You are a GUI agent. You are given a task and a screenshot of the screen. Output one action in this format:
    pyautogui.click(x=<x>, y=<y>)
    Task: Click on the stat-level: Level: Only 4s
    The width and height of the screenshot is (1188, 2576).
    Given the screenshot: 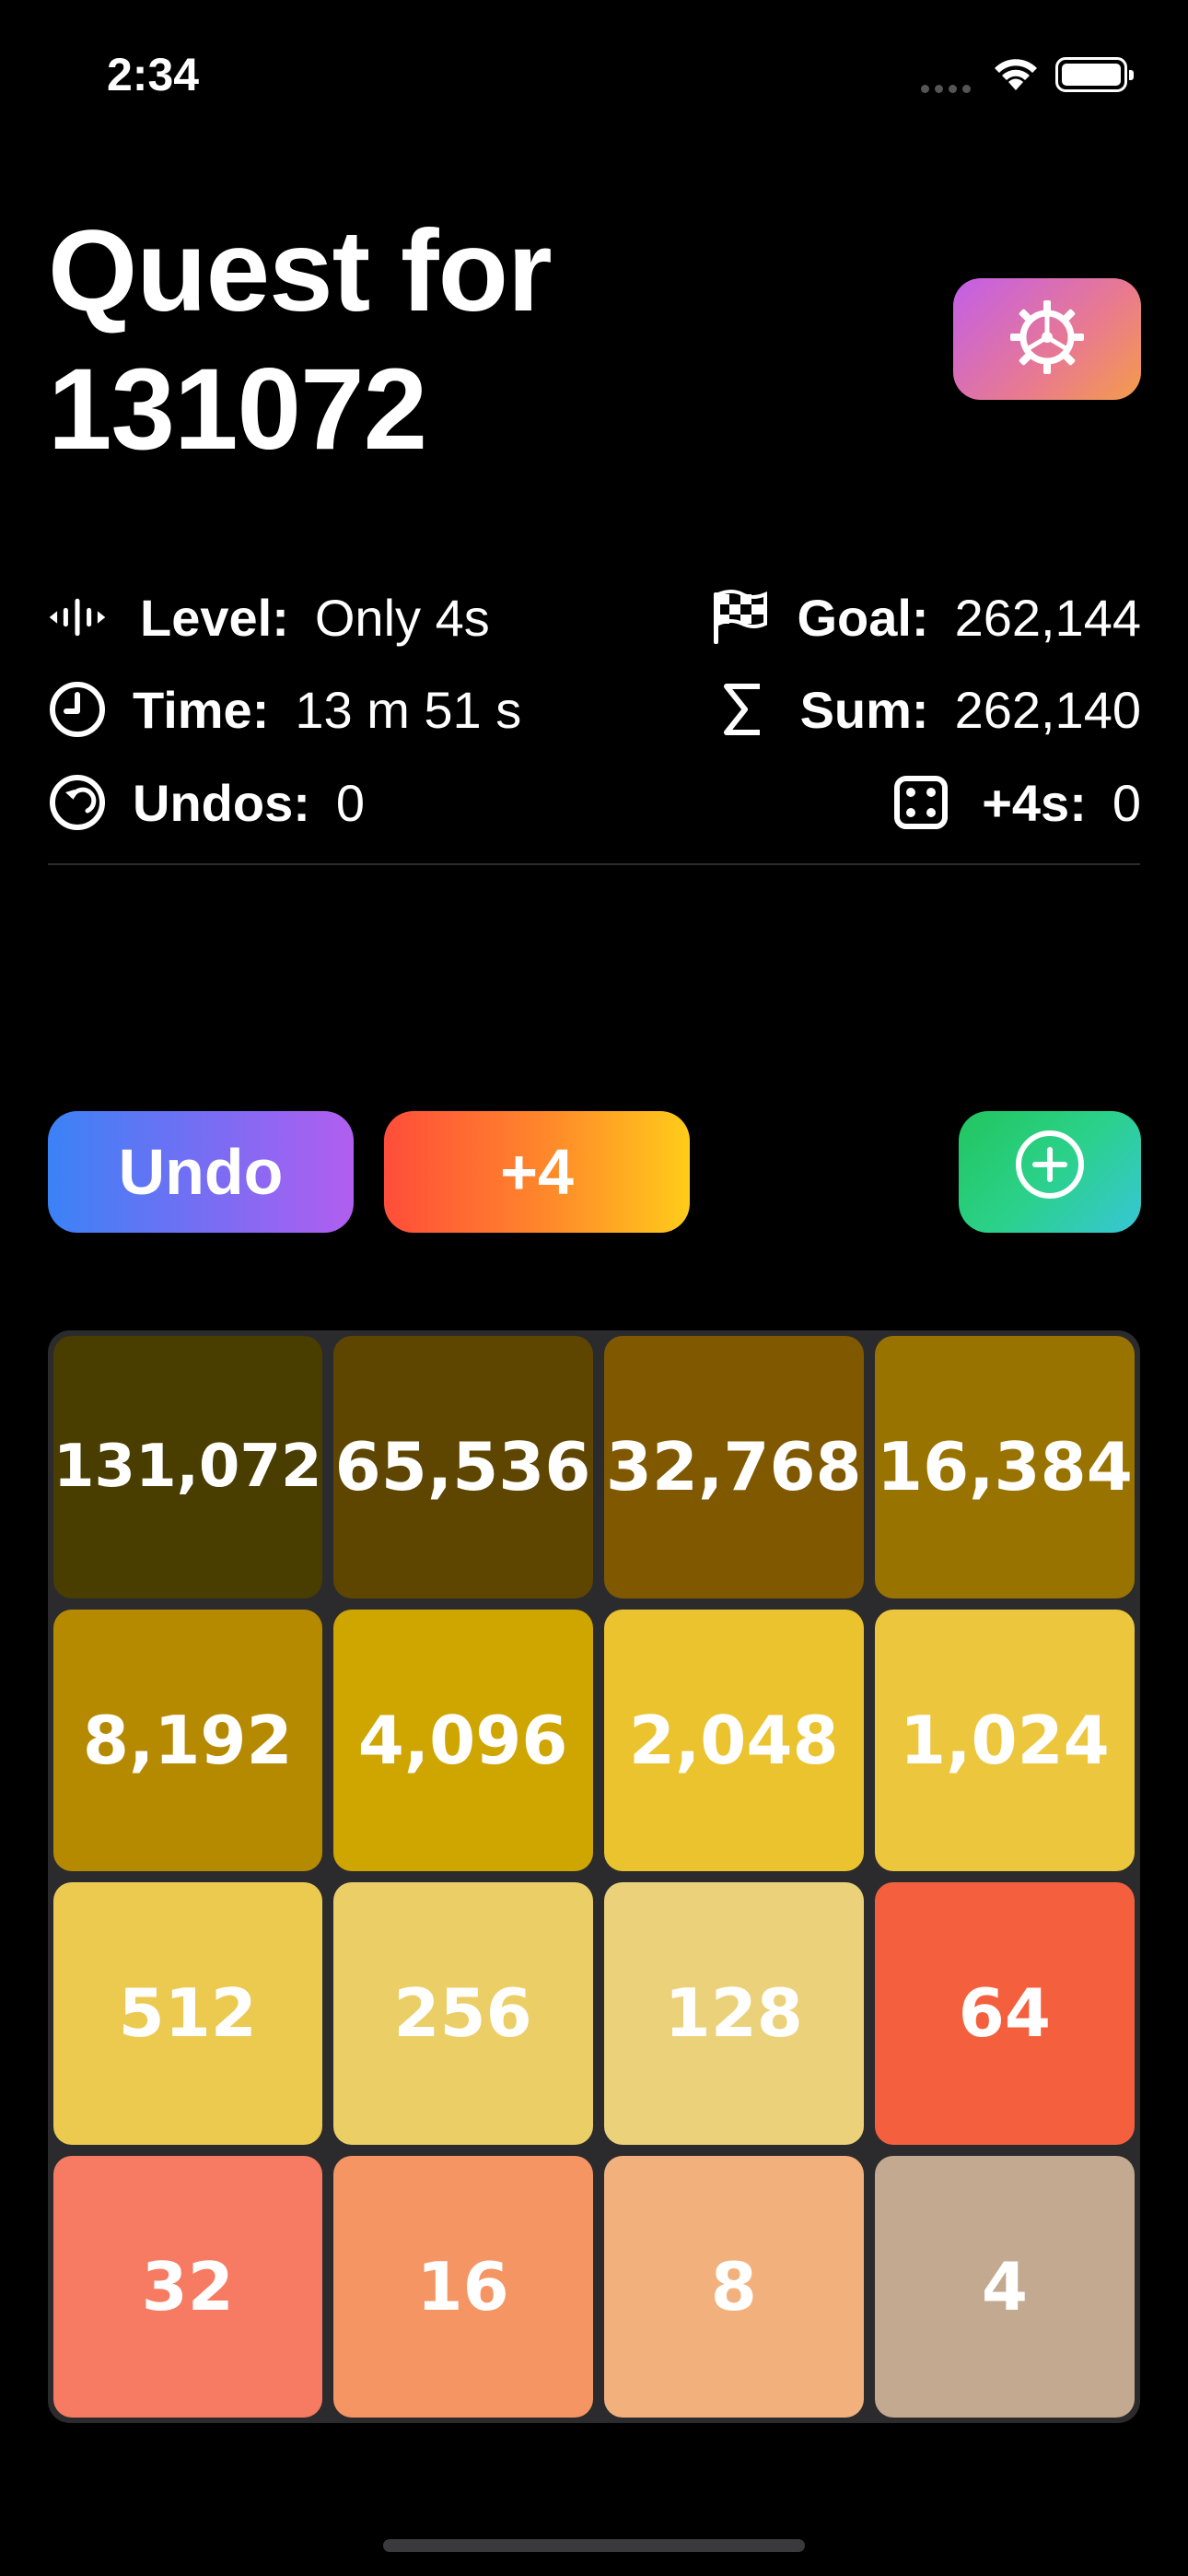 What is the action you would take?
    pyautogui.click(x=269, y=617)
    